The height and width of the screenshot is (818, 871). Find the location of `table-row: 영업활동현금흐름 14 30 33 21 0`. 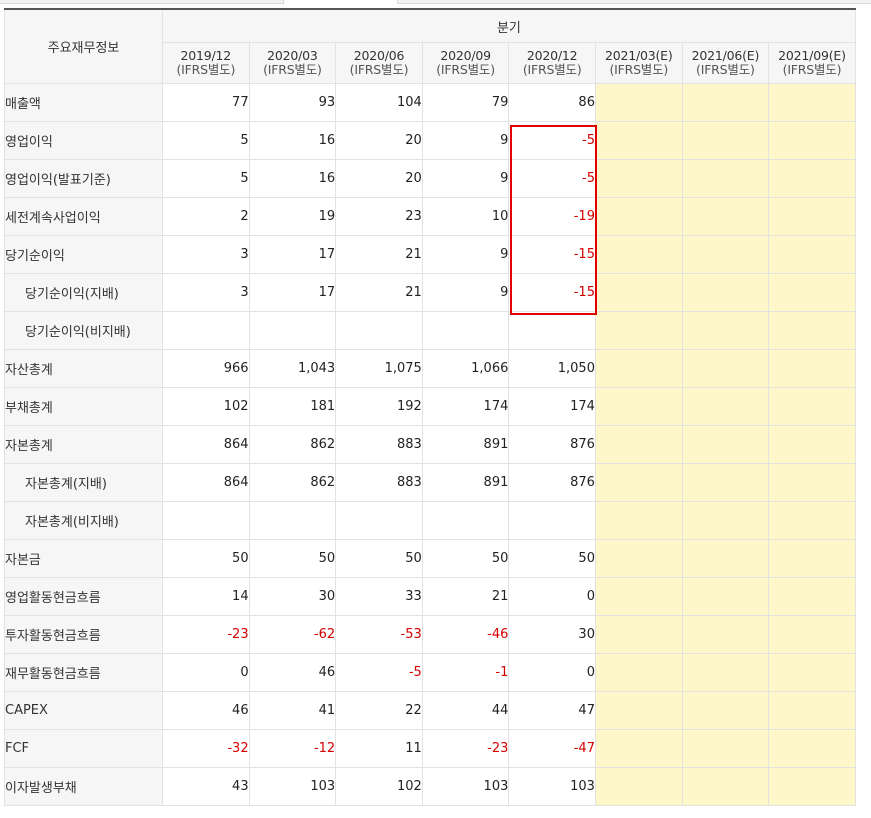

table-row: 영업활동현금흐름 14 30 33 21 0 is located at coordinates (430, 596).